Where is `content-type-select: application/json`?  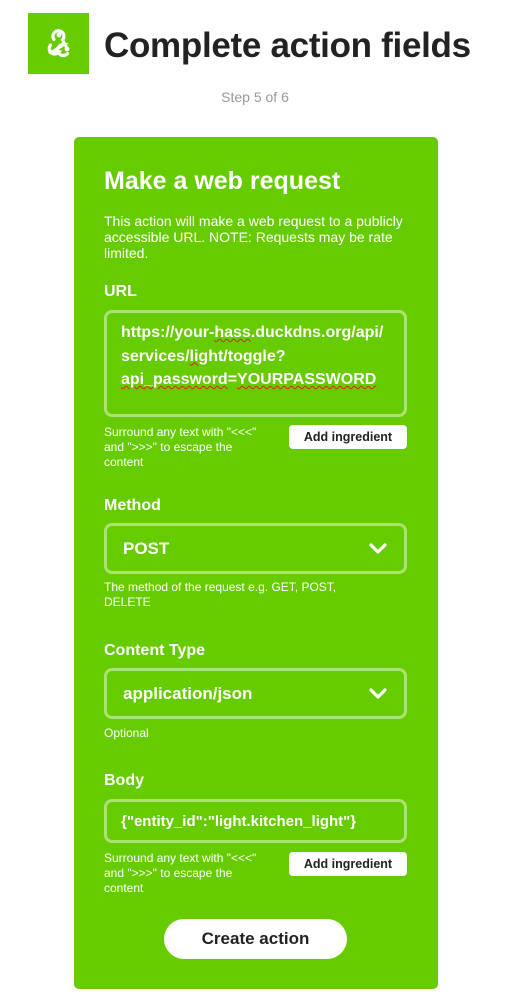
content-type-select: application/json is located at coordinates (255, 693).